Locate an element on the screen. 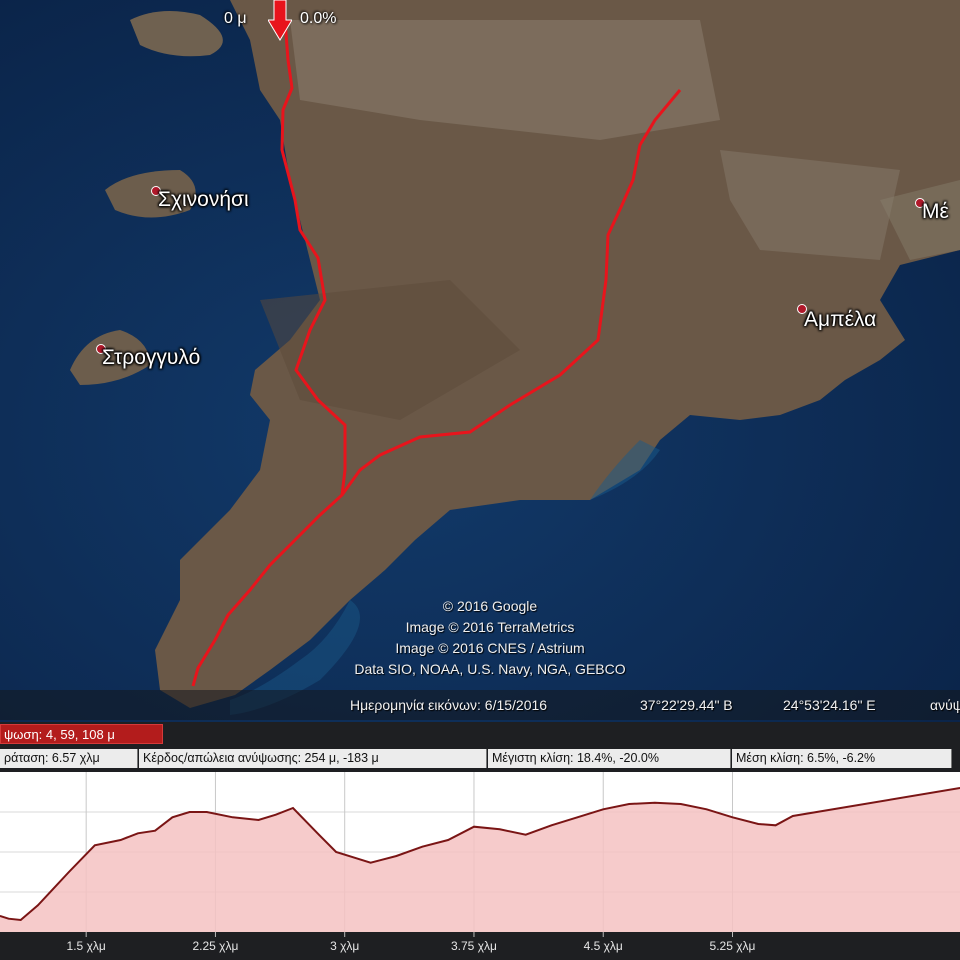  start-slope-label: 0.0% is located at coordinates (318, 18).